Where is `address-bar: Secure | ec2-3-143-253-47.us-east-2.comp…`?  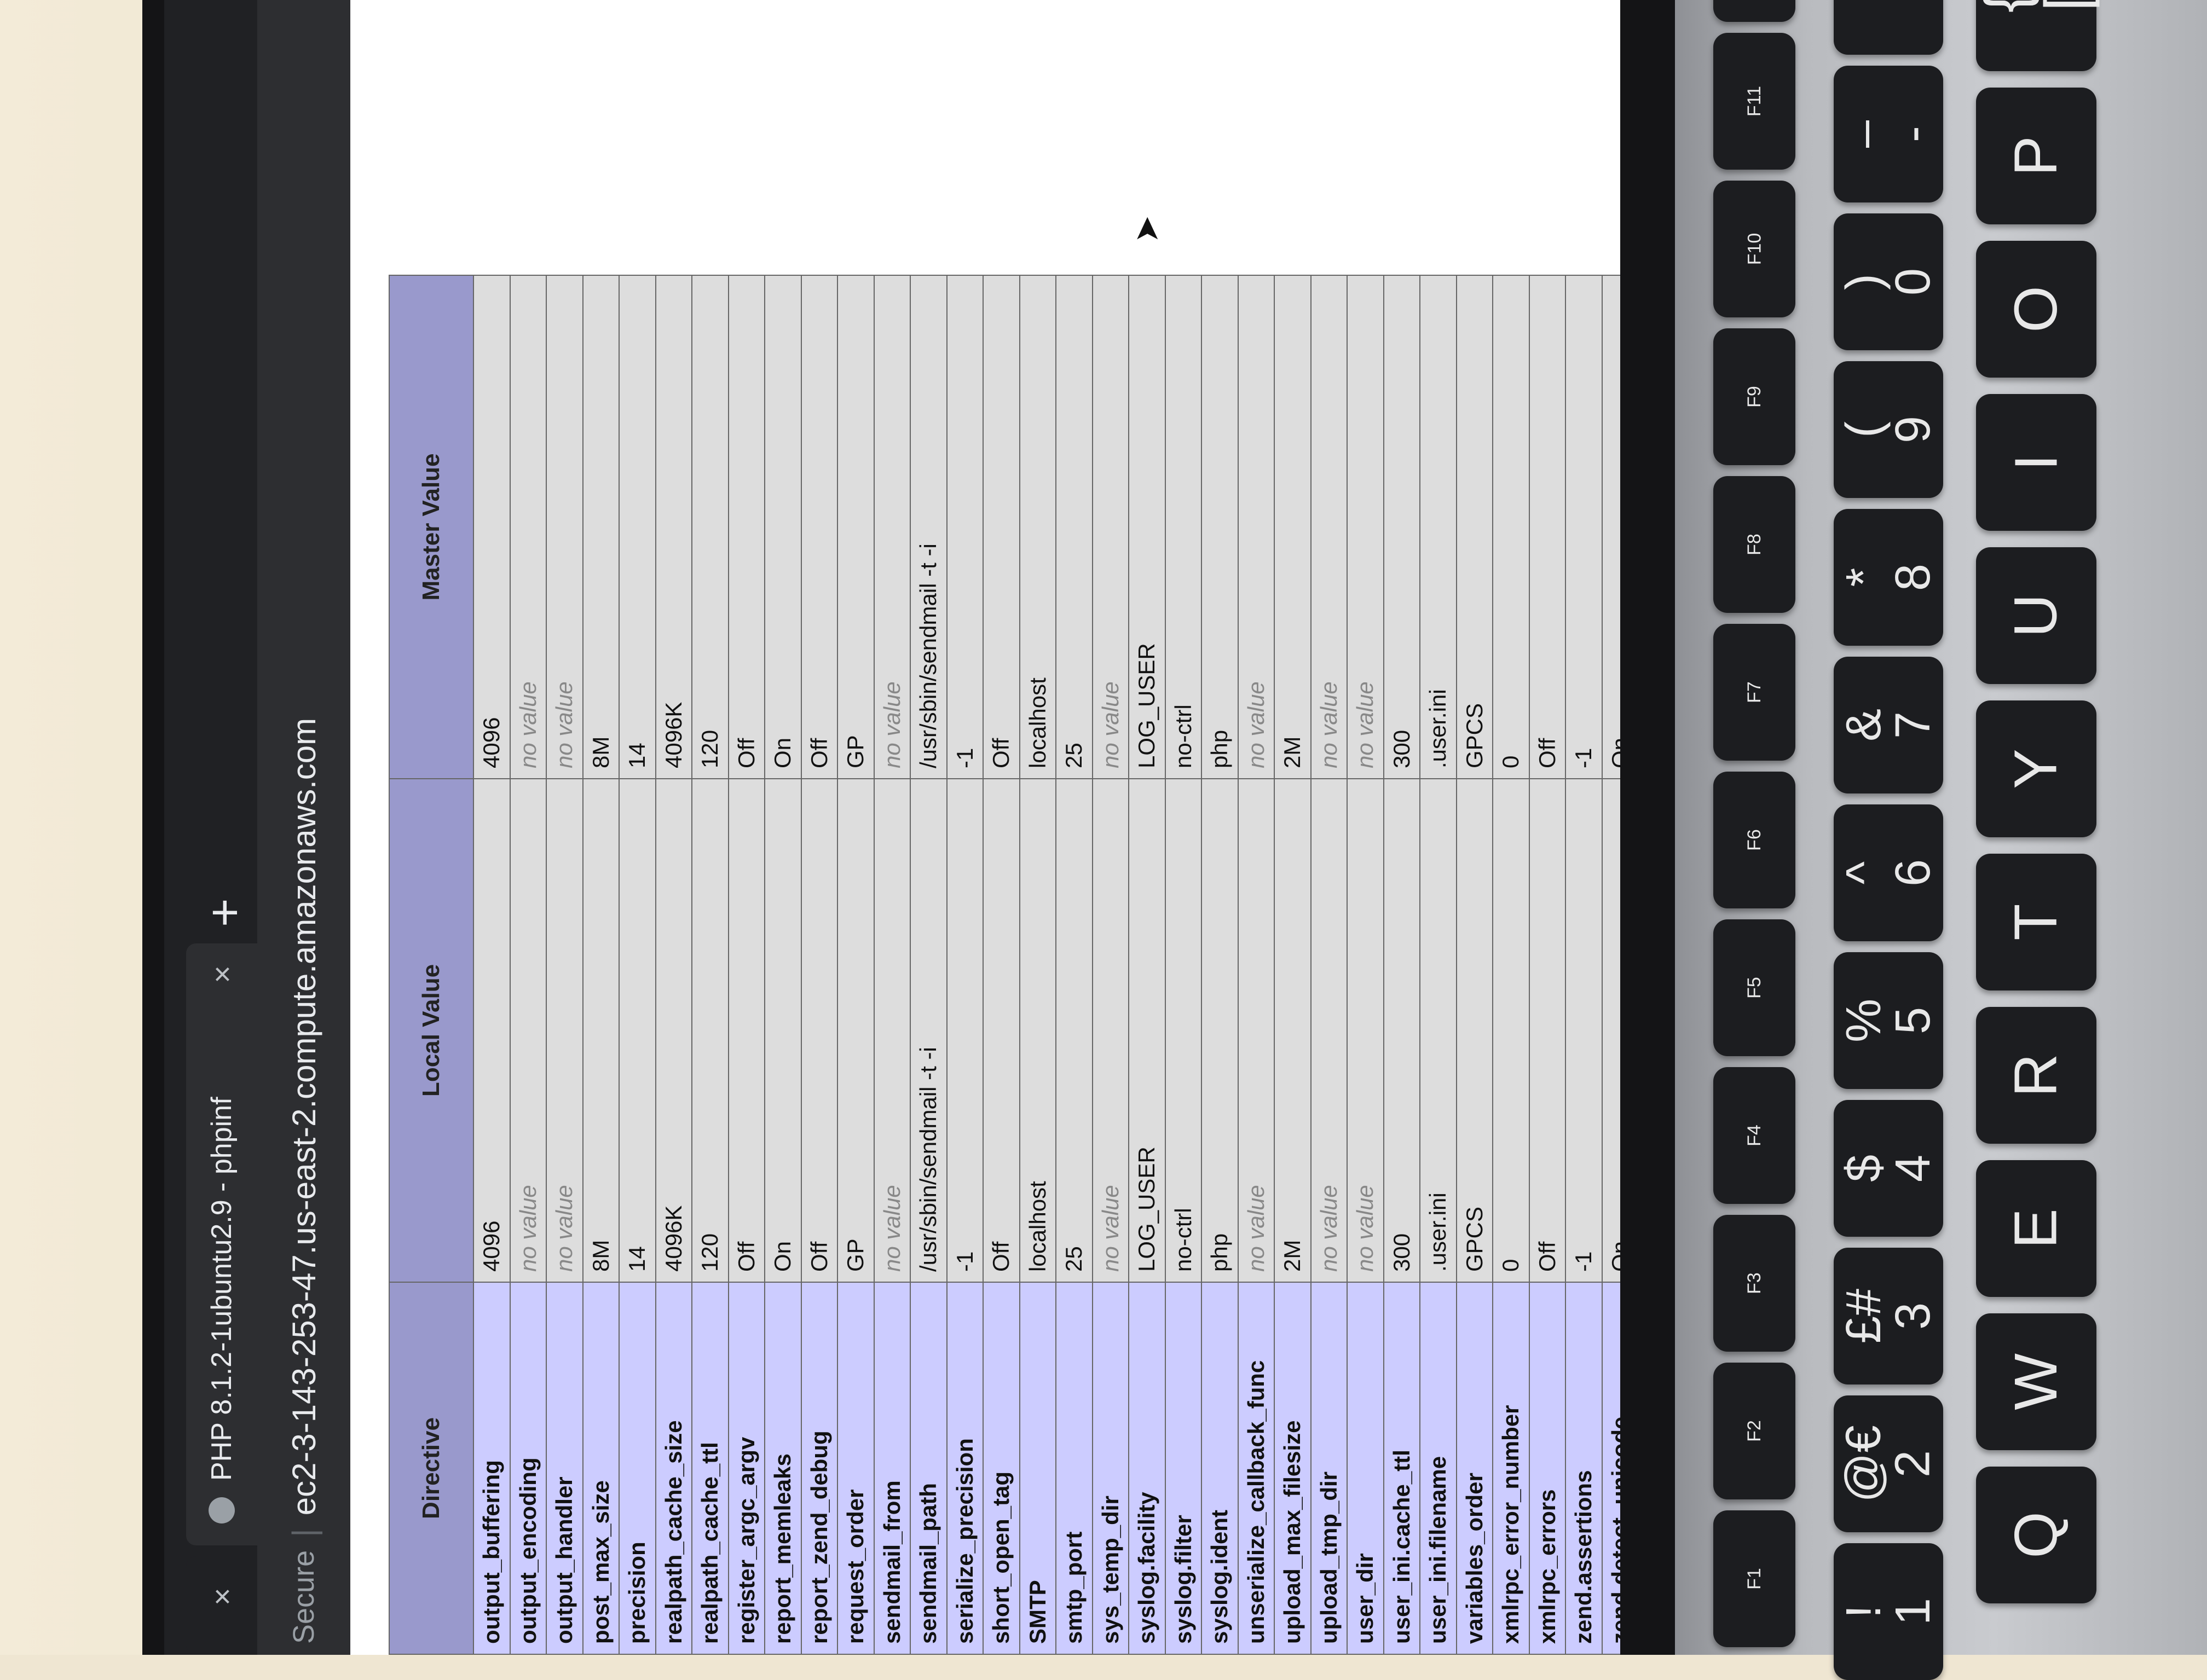
address-bar: Secure | ec2-3-143-253-47.us-east-2.comp… is located at coordinates (304, 827).